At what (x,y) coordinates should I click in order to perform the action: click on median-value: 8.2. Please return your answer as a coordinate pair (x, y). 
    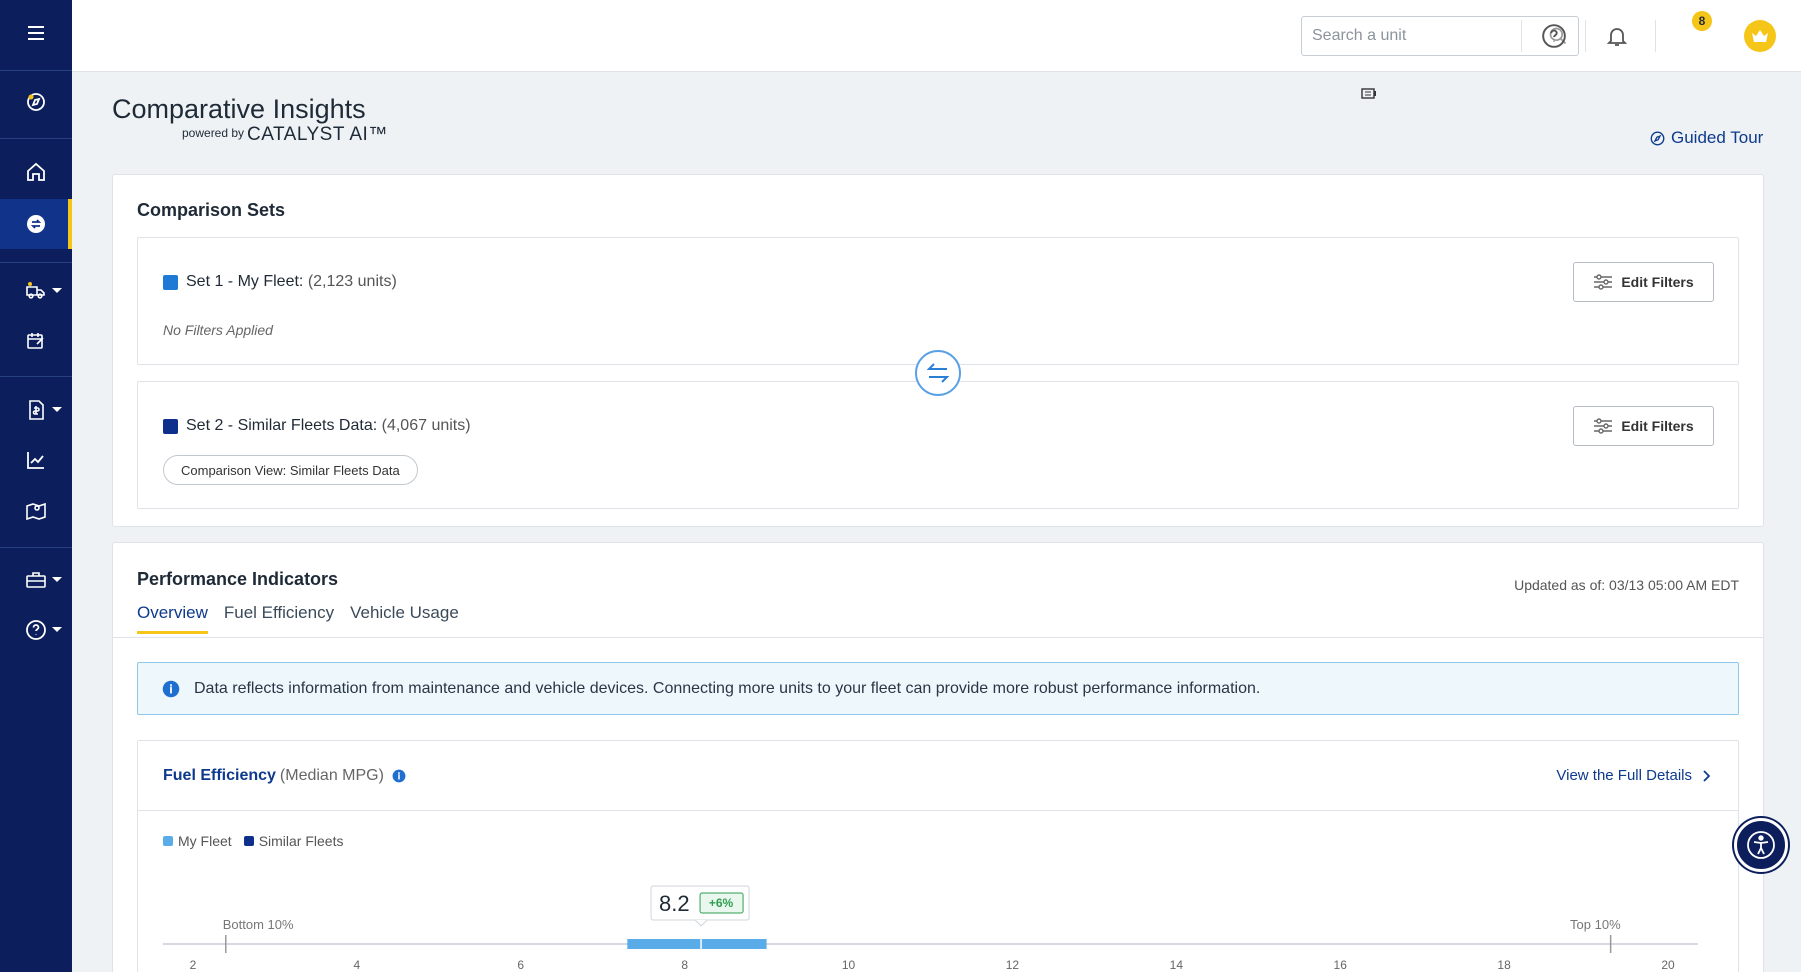
    Looking at the image, I should click on (674, 903).